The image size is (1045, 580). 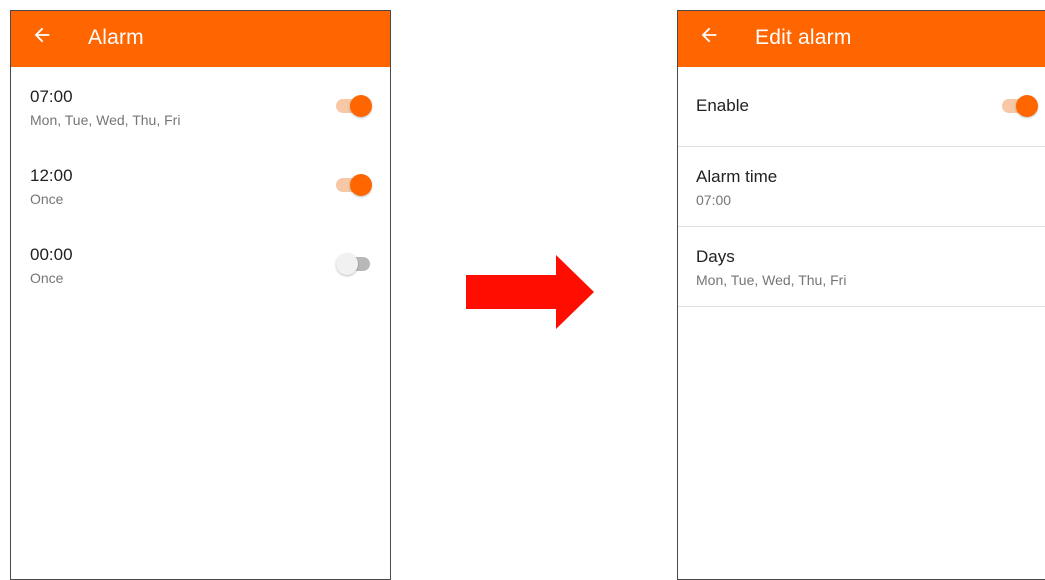 What do you see at coordinates (200, 39) in the screenshot?
I see `alarm-app-bar: Alarm` at bounding box center [200, 39].